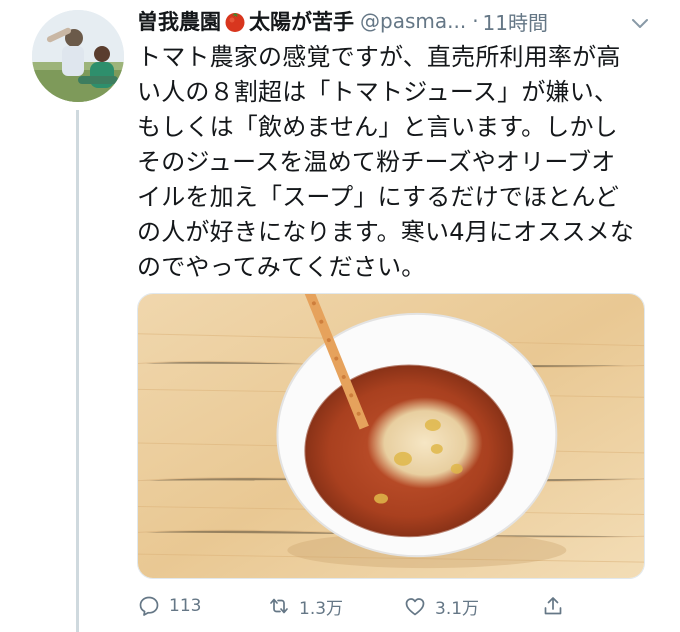 This screenshot has width=680, height=632. What do you see at coordinates (235, 21) in the screenshot?
I see `tomato-icon` at bounding box center [235, 21].